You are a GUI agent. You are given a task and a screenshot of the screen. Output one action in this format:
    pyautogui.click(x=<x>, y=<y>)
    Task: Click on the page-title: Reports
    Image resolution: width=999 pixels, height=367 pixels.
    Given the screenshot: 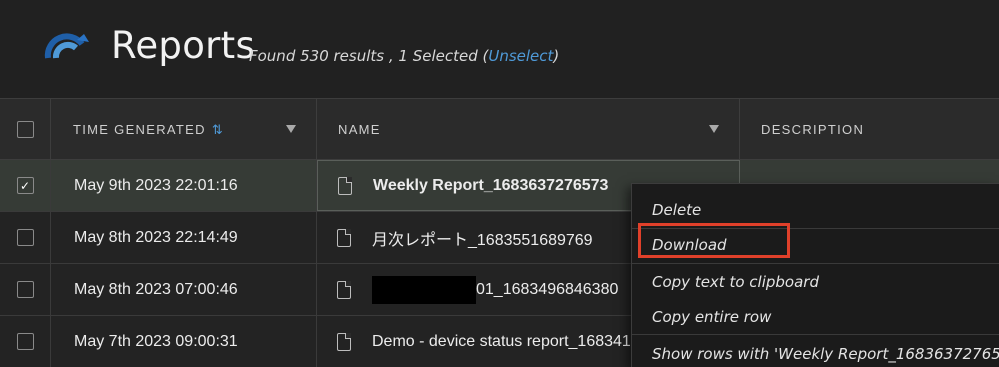 What is the action you would take?
    pyautogui.click(x=183, y=45)
    